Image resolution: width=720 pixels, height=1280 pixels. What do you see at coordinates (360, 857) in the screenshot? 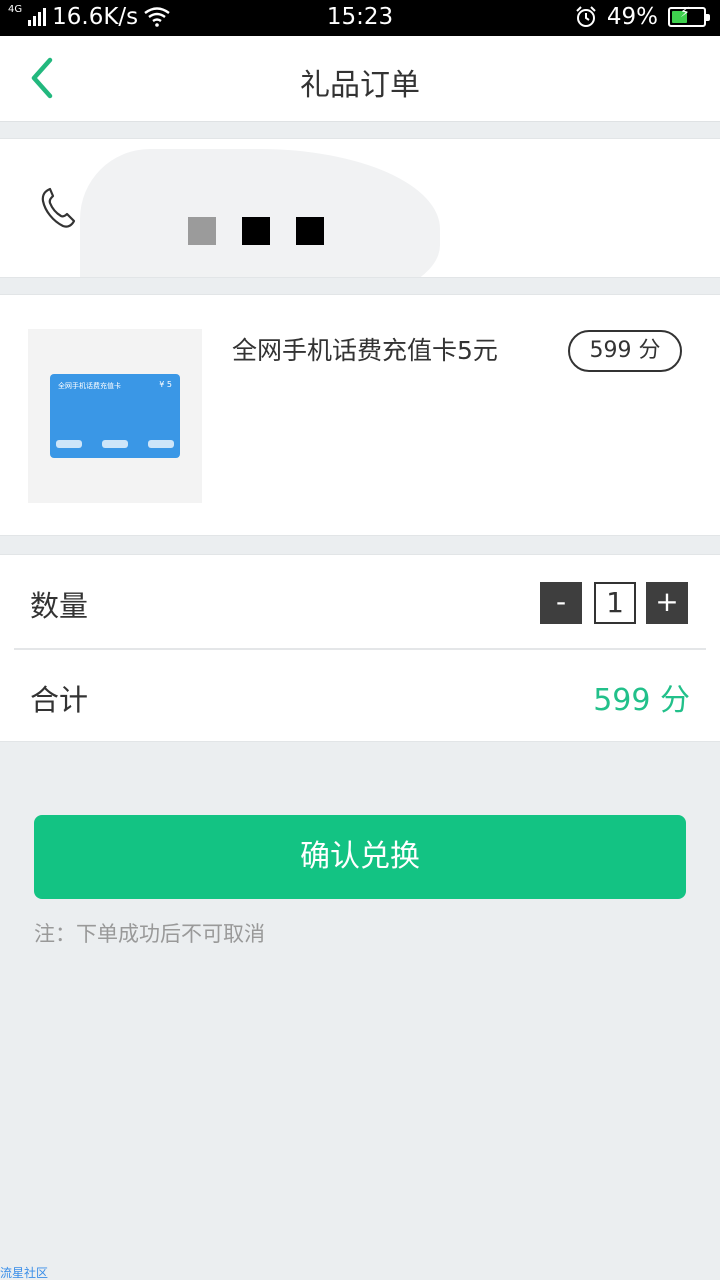
I see `confirm-redeem-button: 确认兑换` at bounding box center [360, 857].